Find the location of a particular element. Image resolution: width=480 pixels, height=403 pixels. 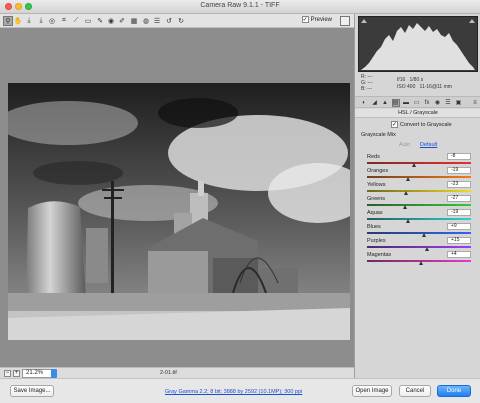

targeted-adjustment-tool-icon: ◎ is located at coordinates (52, 21).